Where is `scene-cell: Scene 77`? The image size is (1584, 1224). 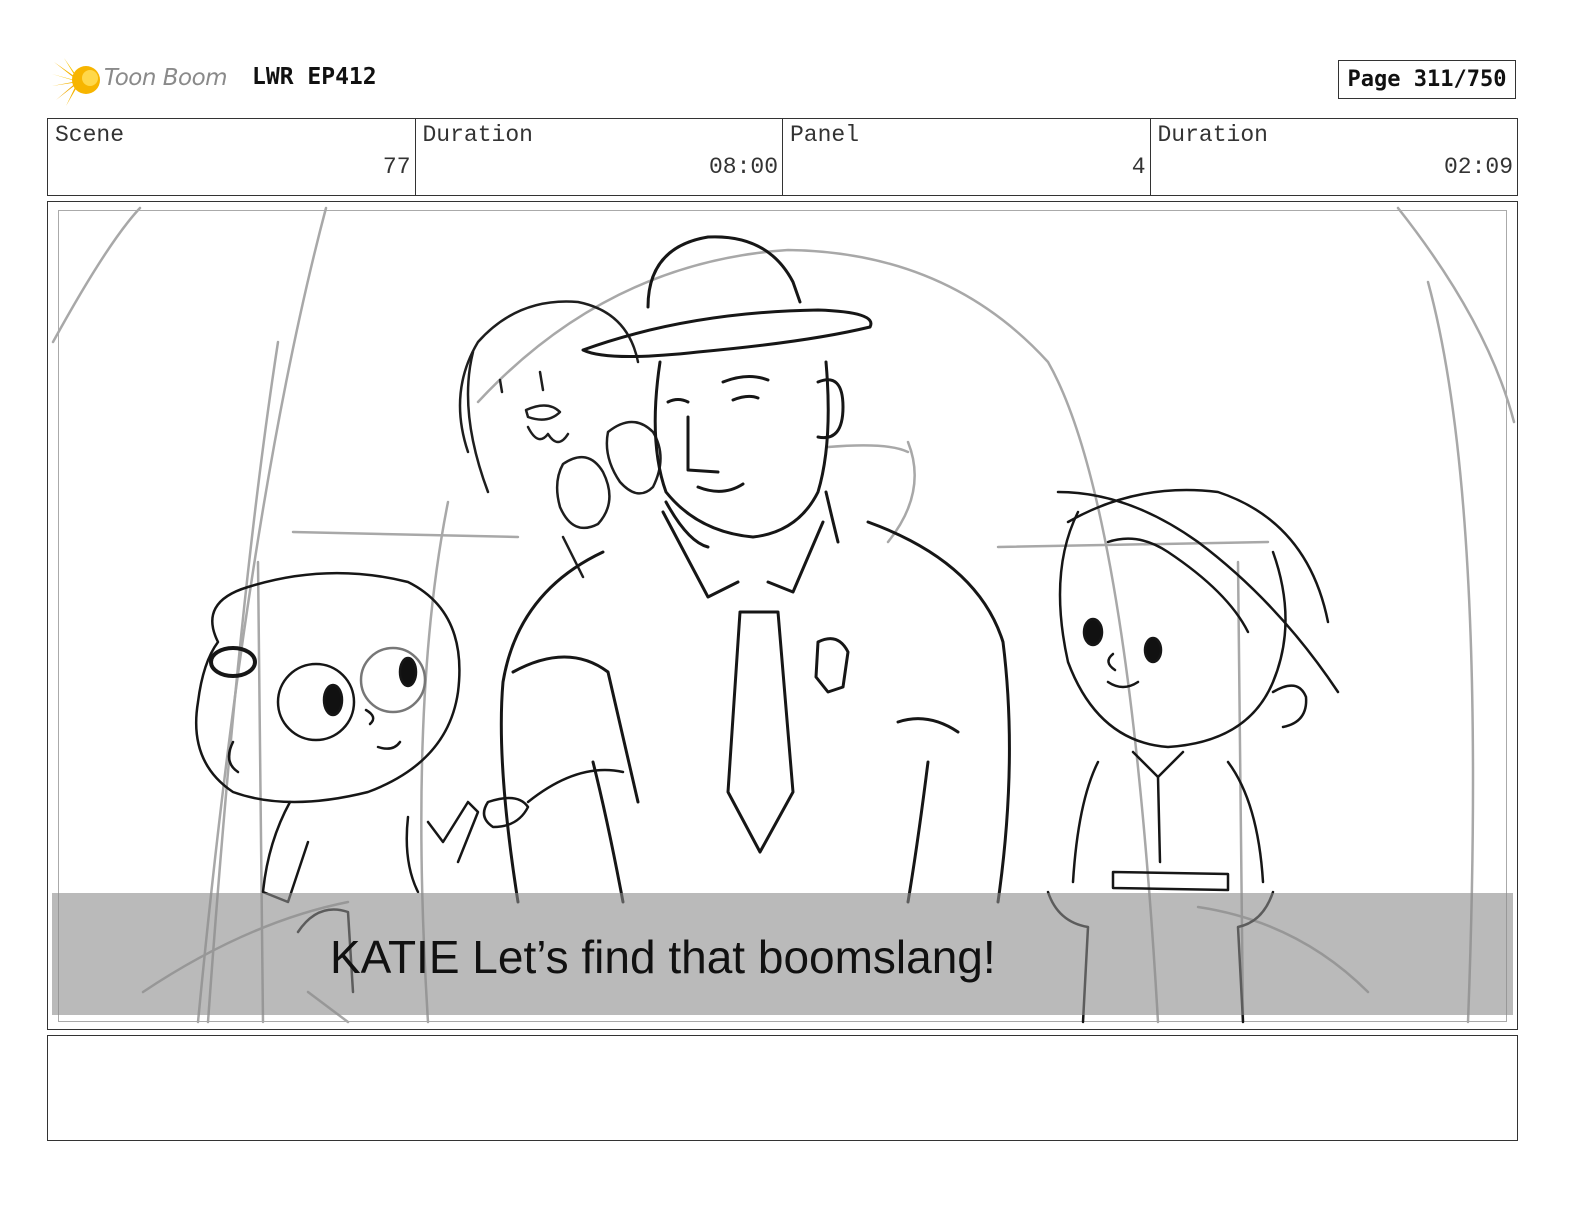 scene-cell: Scene 77 is located at coordinates (232, 157).